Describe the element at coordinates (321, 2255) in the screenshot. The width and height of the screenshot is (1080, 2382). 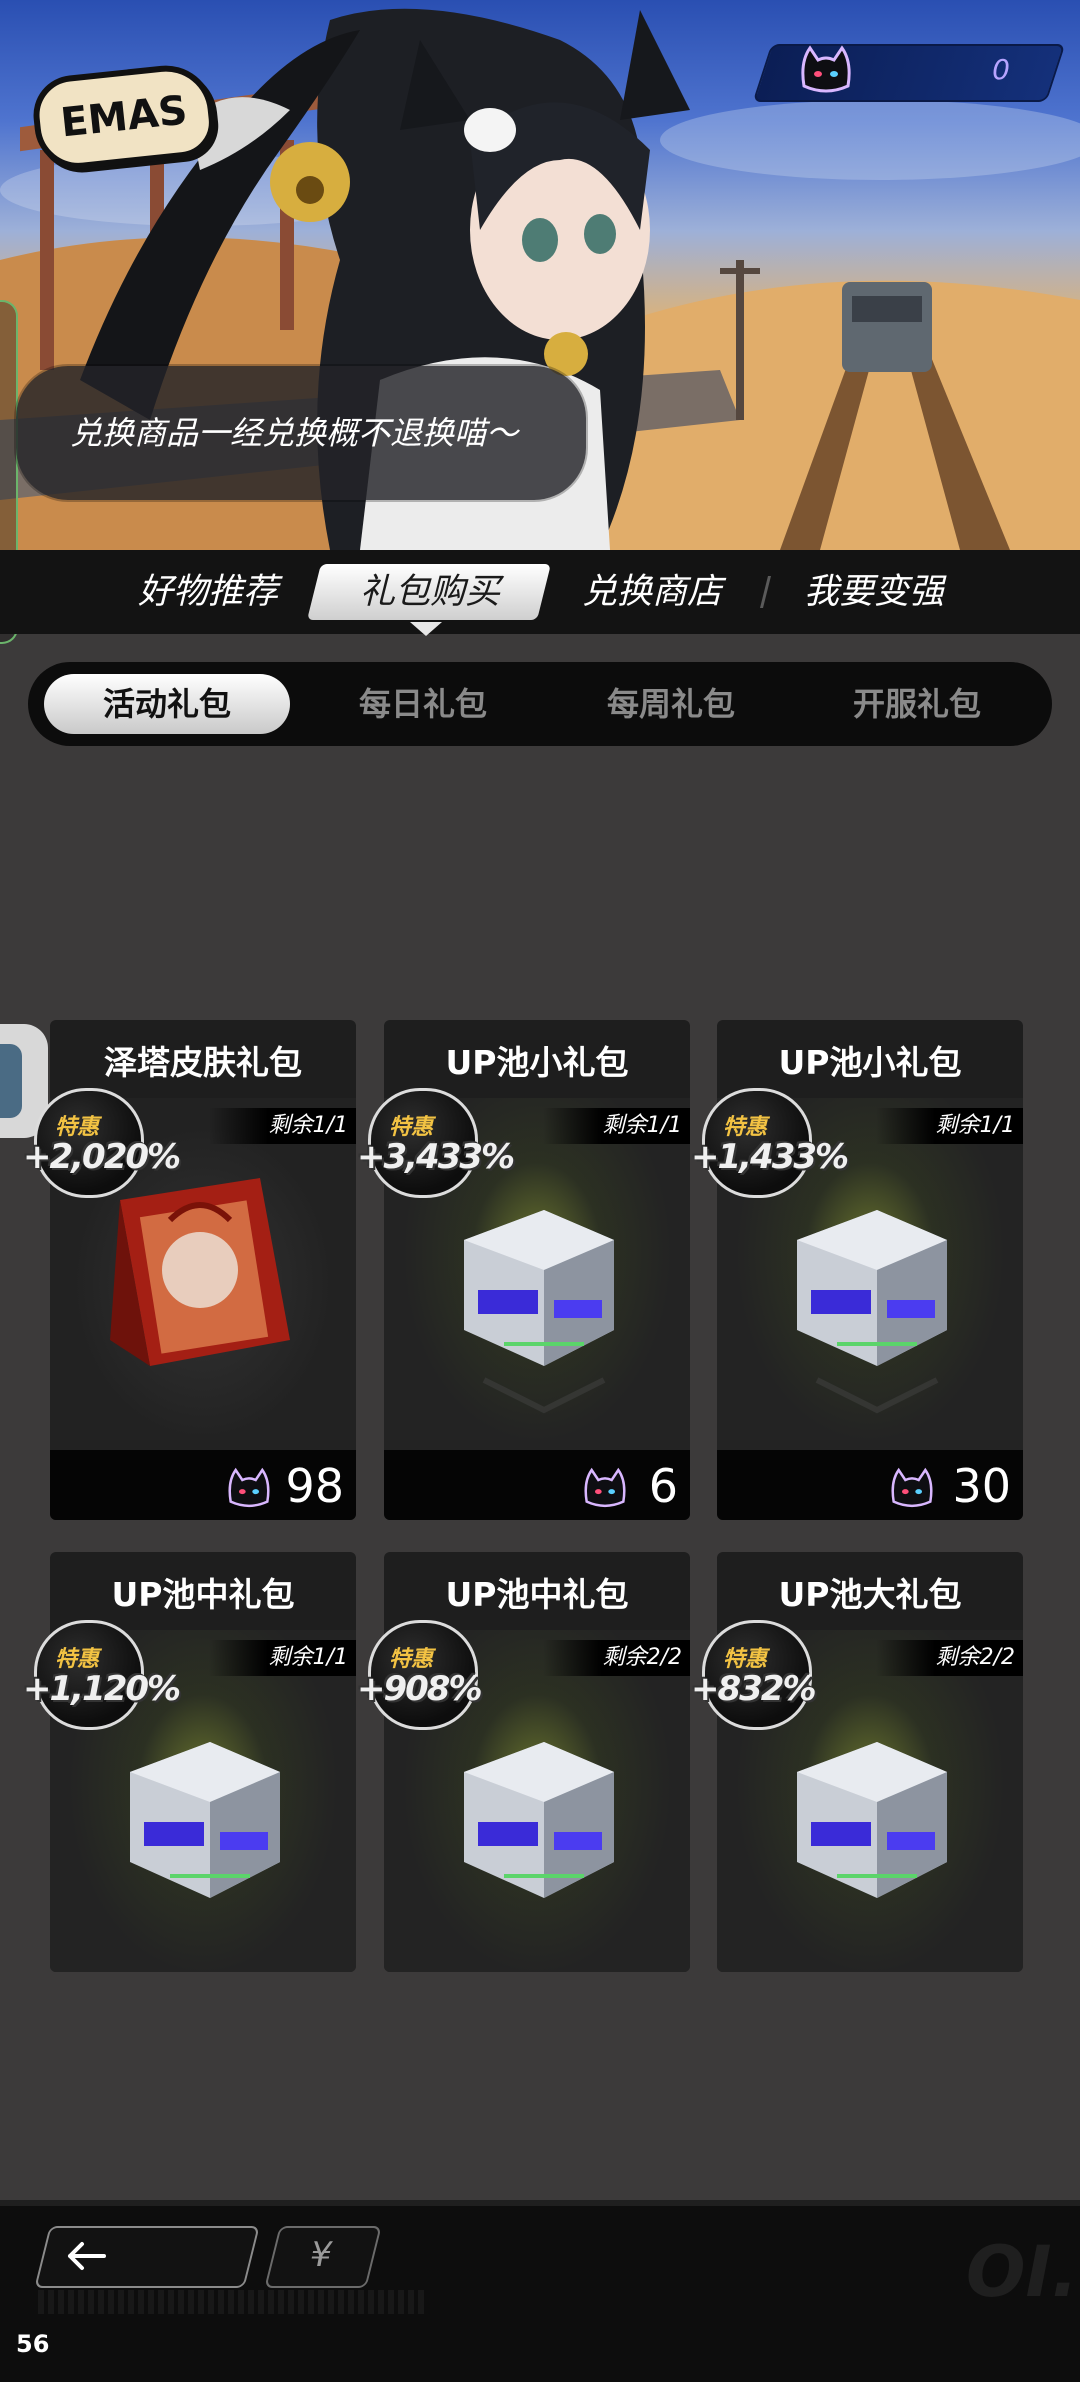
I see `yen-icon: ¥` at that location.